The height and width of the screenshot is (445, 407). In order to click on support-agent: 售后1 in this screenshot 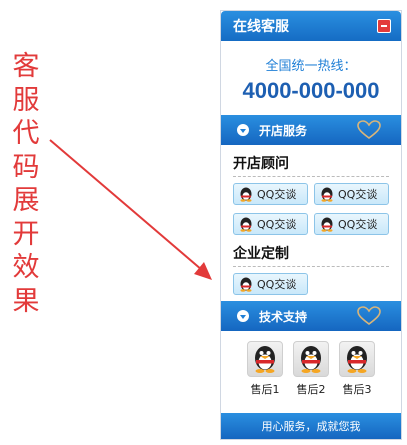, I will do `click(265, 369)`.